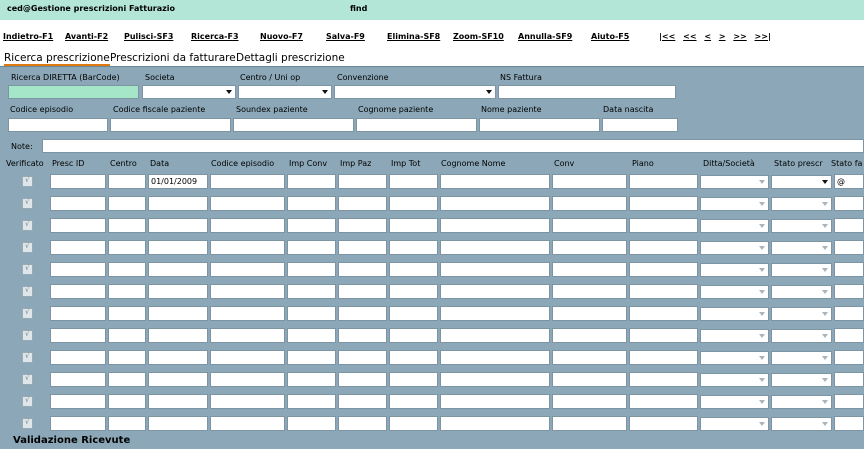  Describe the element at coordinates (689, 36) in the screenshot. I see `nav-prev-page-button: <<` at that location.